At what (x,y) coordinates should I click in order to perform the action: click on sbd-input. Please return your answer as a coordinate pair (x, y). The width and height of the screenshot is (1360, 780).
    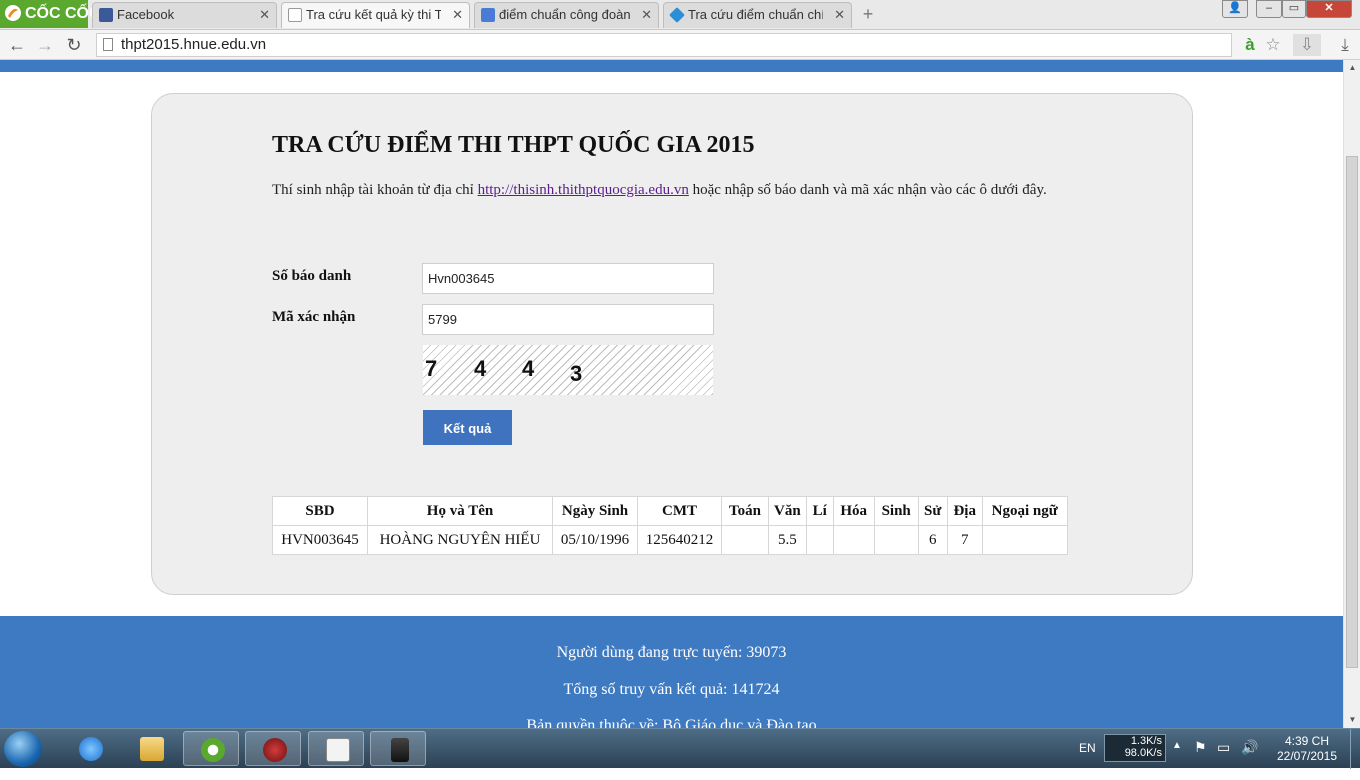
    Looking at the image, I should click on (568, 278).